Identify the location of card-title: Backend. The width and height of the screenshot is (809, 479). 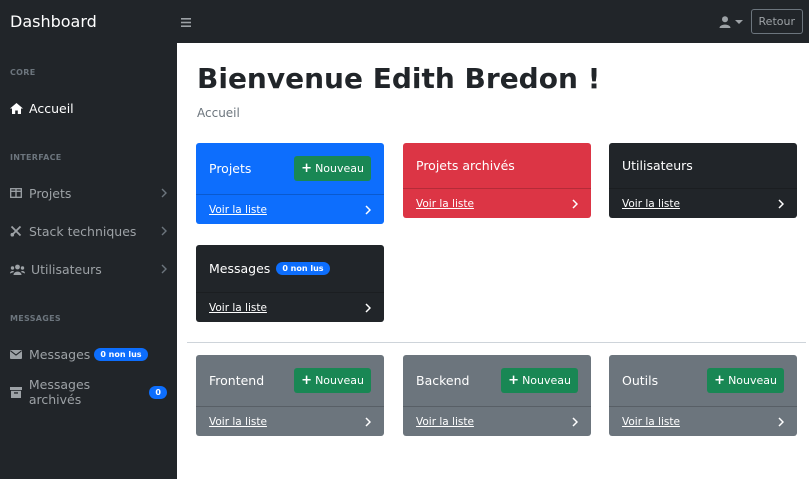
(443, 380).